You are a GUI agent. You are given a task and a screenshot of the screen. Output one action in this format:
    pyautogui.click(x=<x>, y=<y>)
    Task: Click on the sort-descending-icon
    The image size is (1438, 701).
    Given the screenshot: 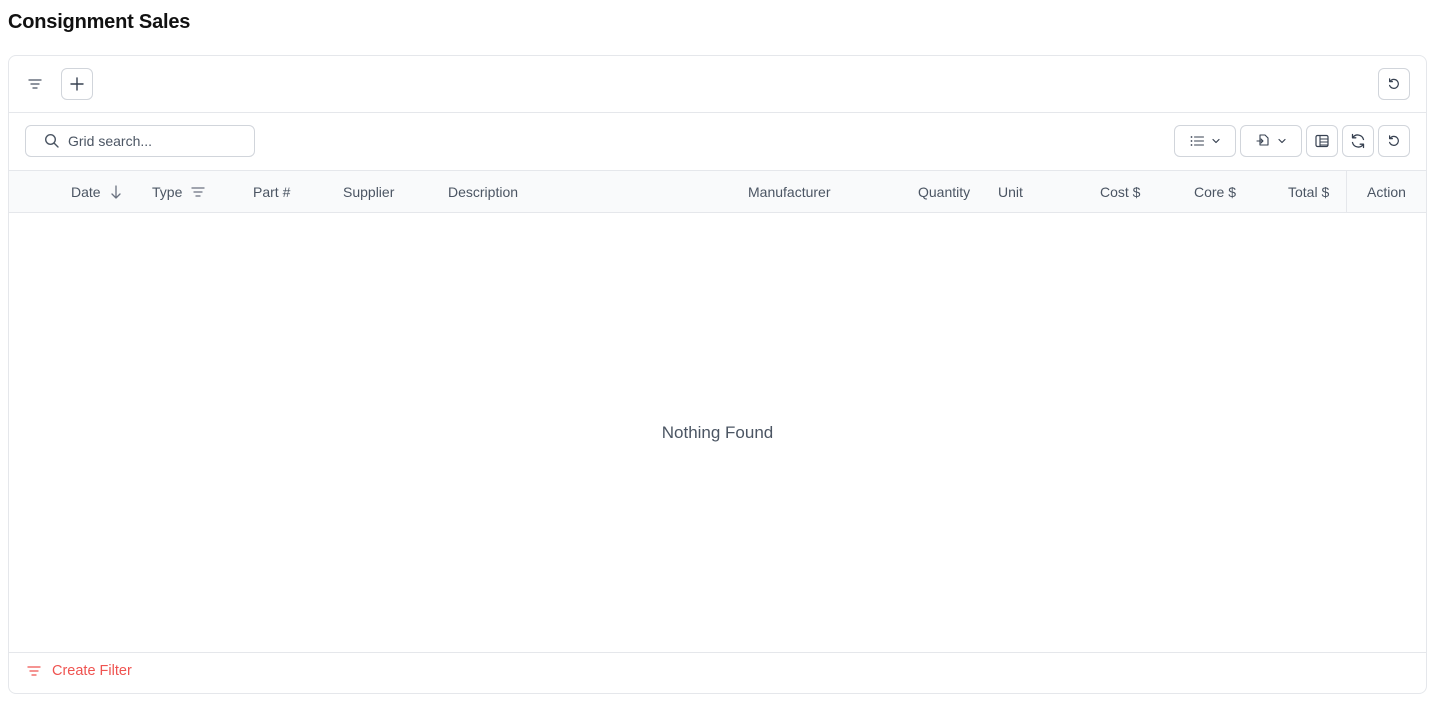 What is the action you would take?
    pyautogui.click(x=116, y=192)
    